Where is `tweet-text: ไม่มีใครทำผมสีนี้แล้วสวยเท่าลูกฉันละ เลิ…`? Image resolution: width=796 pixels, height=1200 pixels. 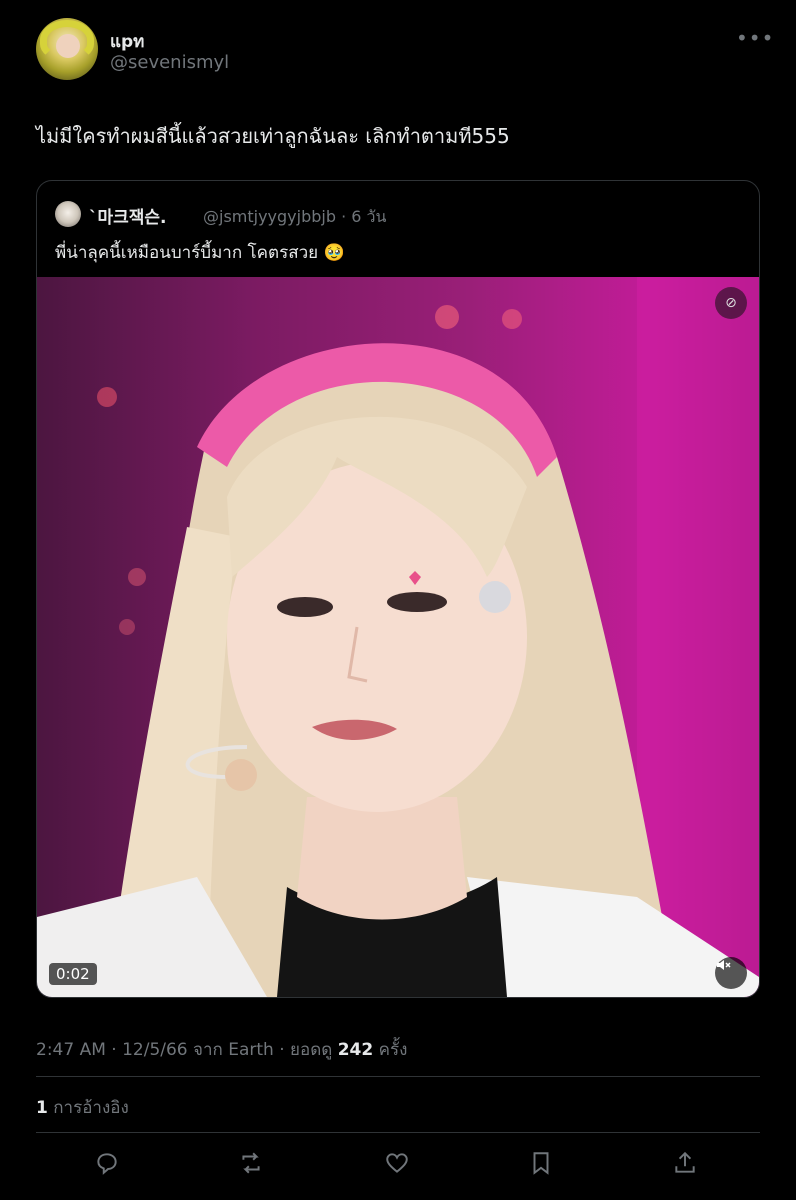 tweet-text: ไม่มีใครทำผมสีนี้แล้วสวยเท่าลูกฉันละ เลิ… is located at coordinates (273, 136).